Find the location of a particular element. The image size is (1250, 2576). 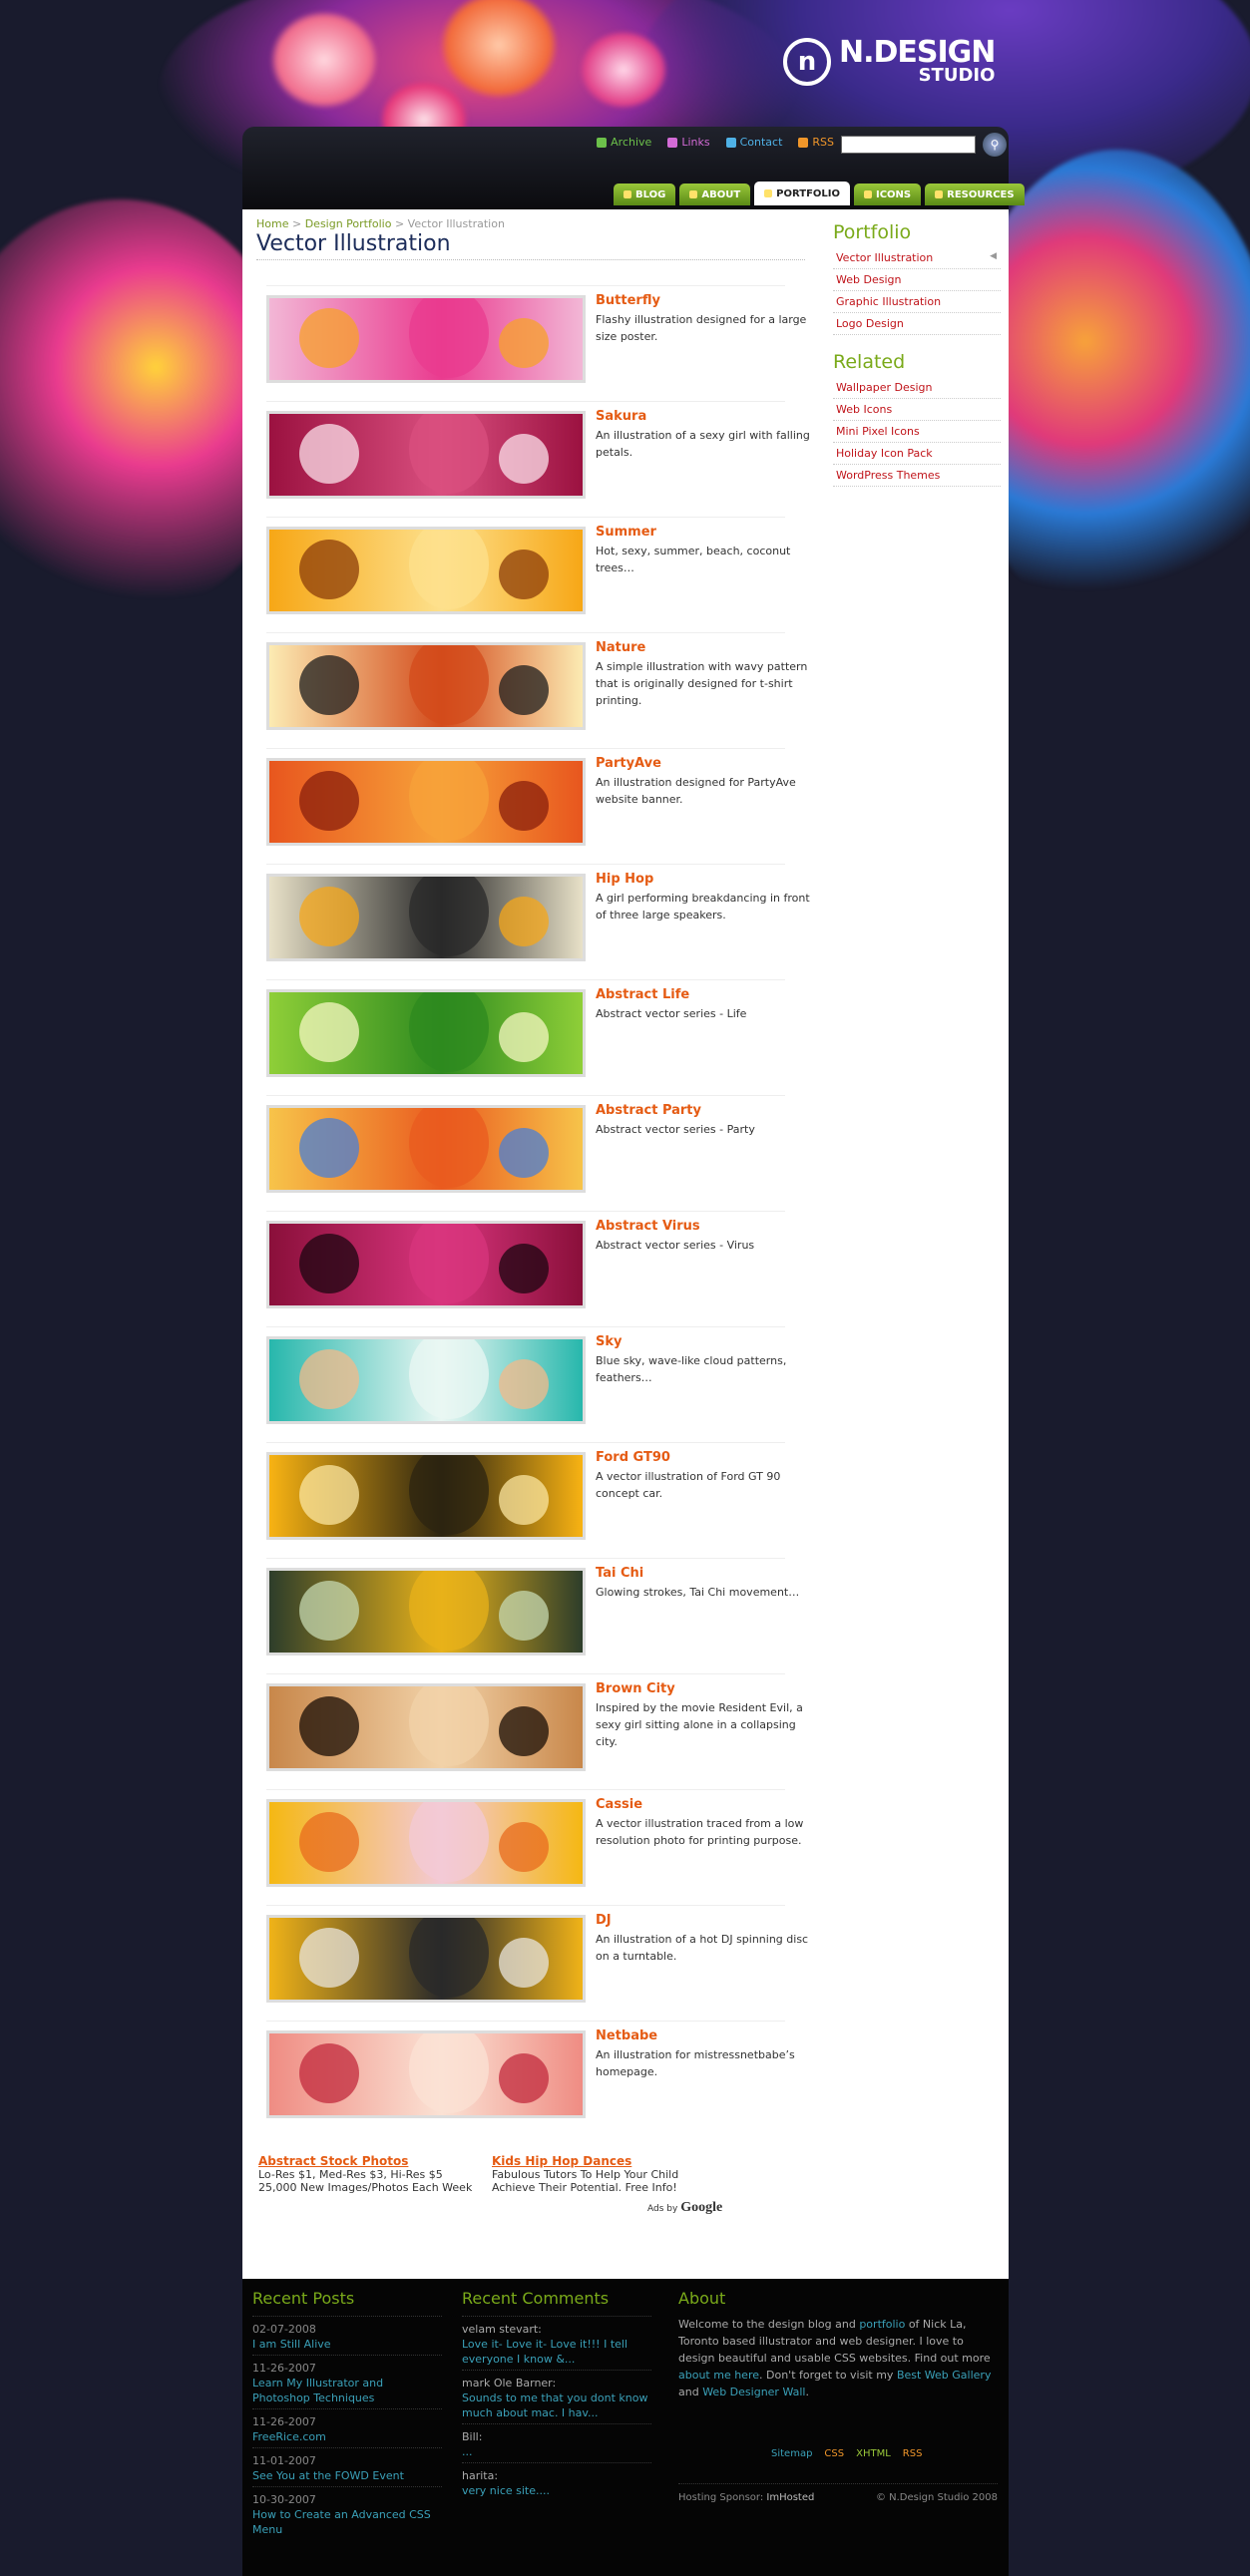

sidebar-item-web-icons: Web Icons is located at coordinates (917, 410).